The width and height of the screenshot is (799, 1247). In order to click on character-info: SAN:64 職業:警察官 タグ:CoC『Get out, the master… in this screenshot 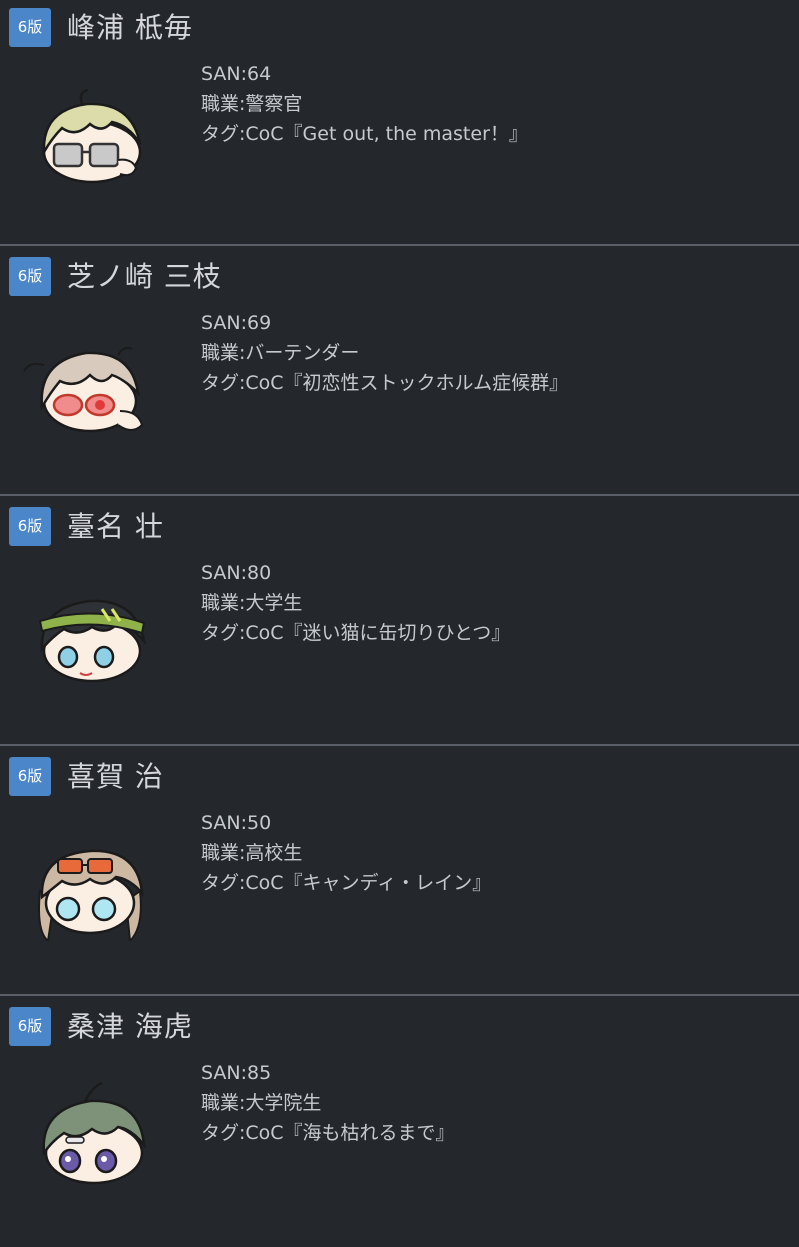, I will do `click(364, 104)`.